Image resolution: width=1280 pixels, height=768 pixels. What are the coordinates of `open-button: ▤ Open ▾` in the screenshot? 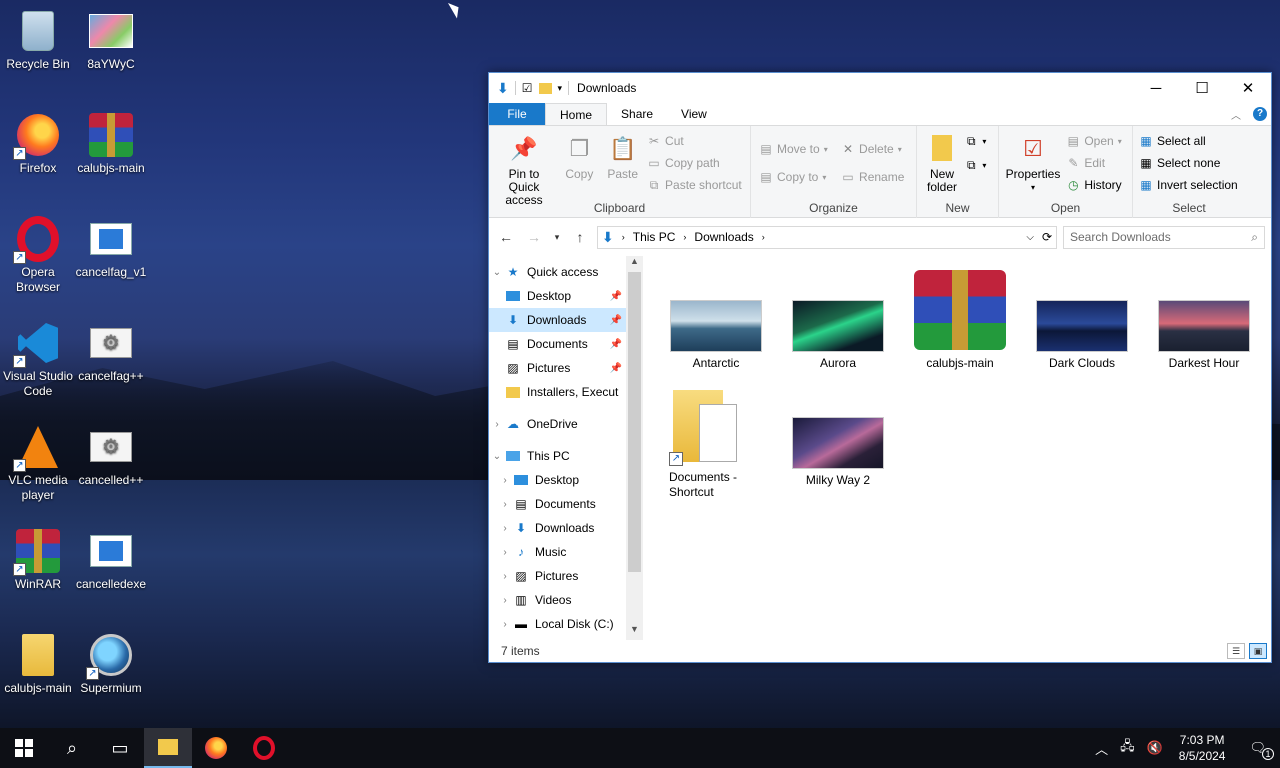 It's located at (1094, 141).